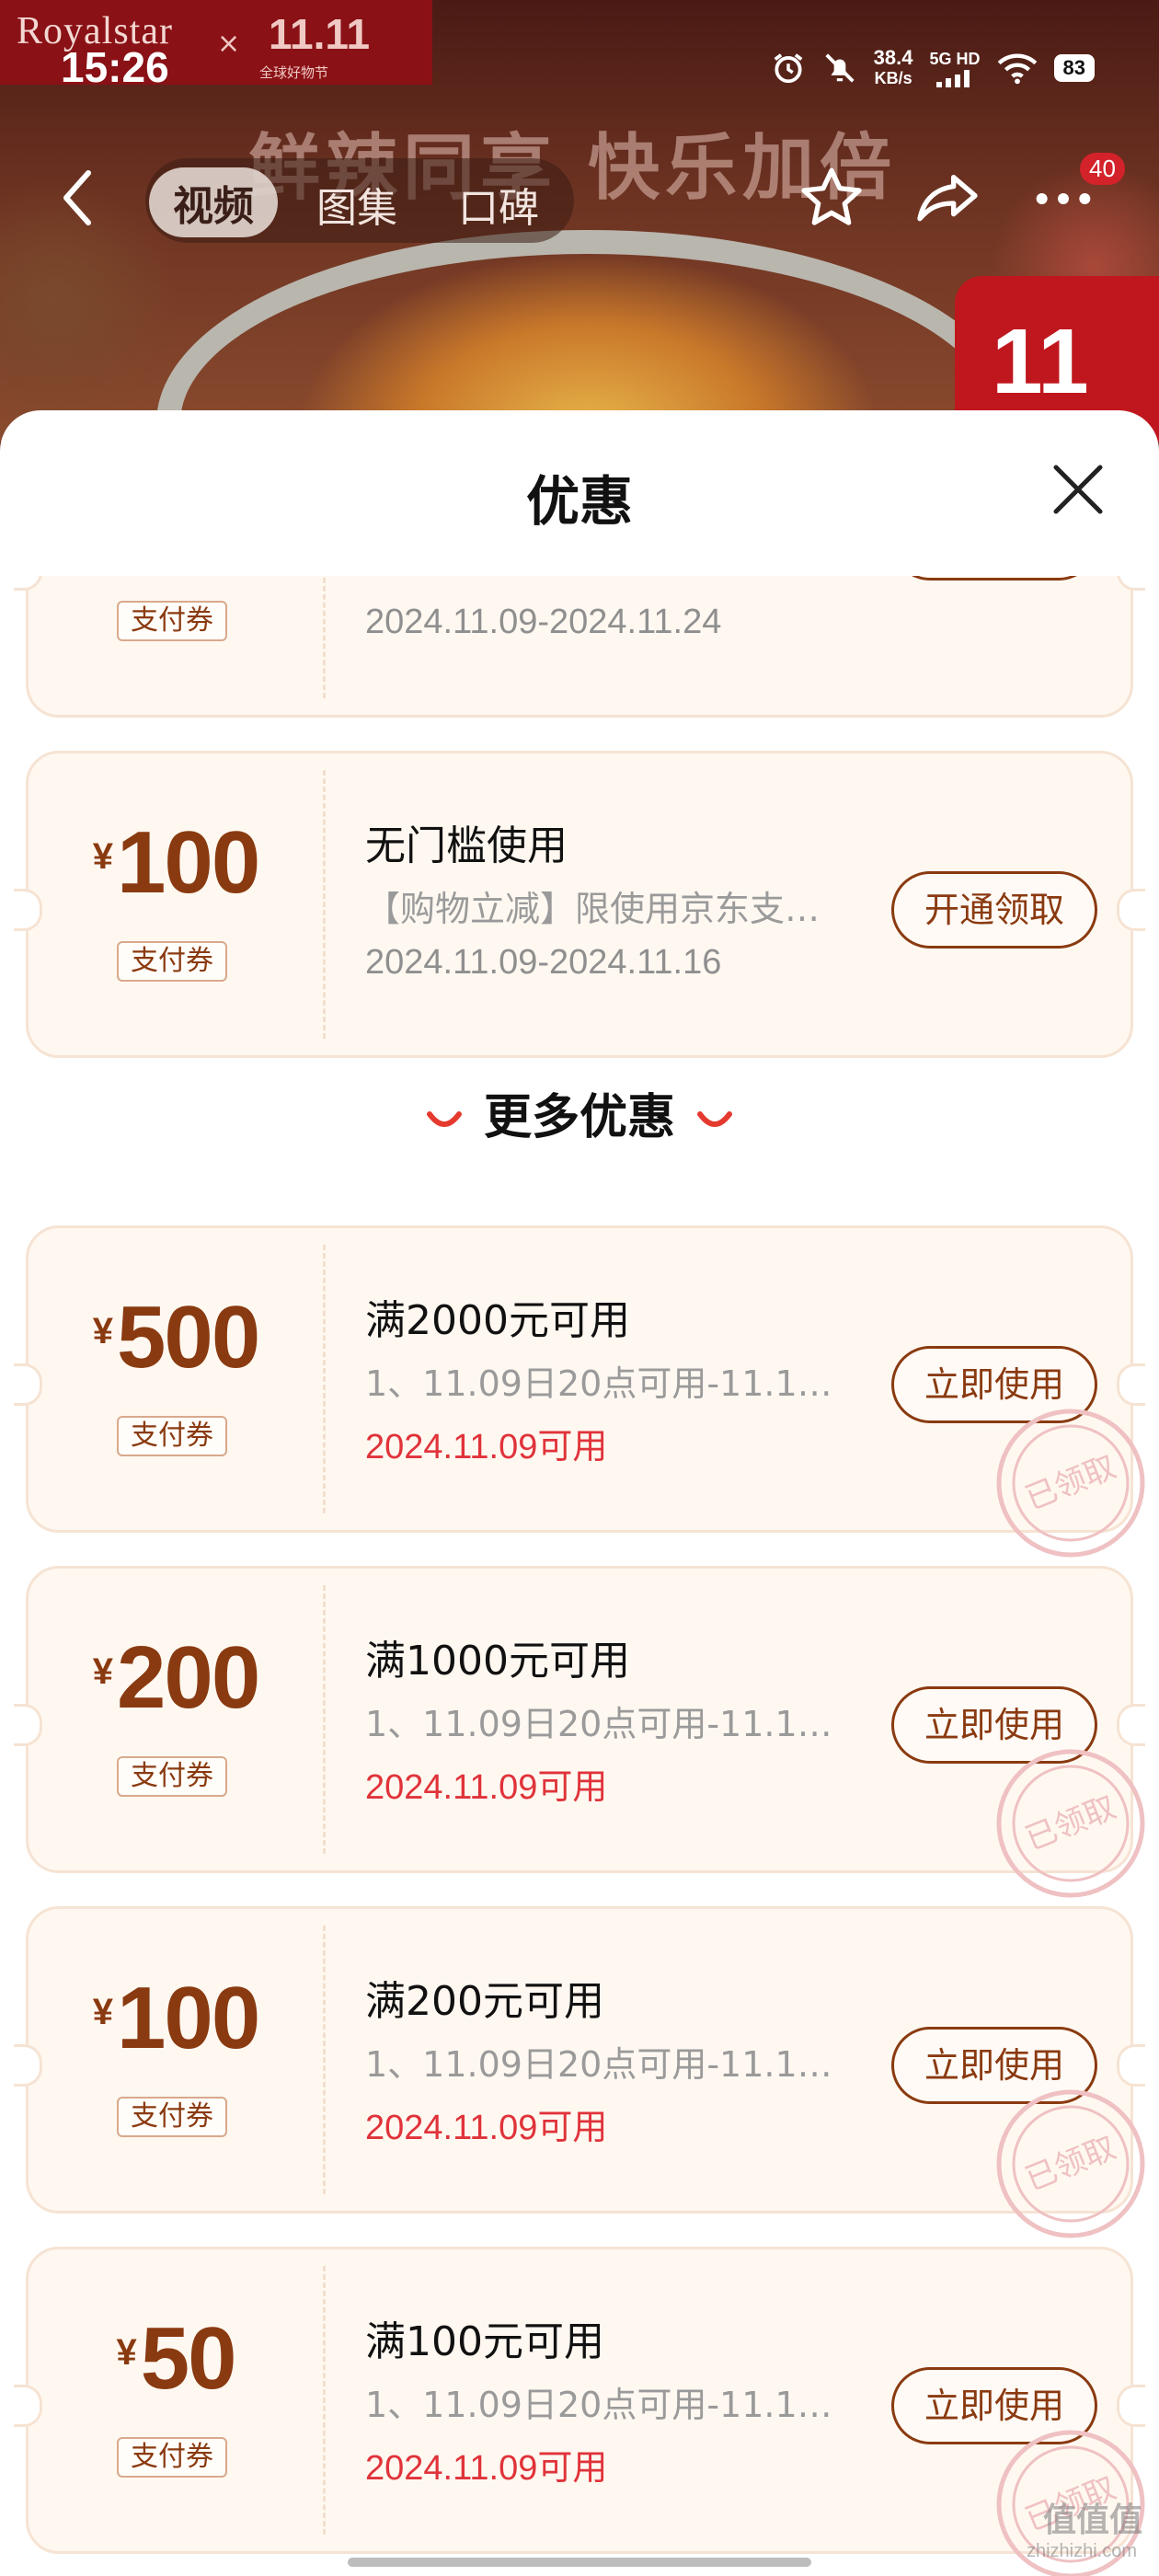 This screenshot has height=2576, width=1159. I want to click on status-icons: 38.4 KB/s 5G HD 83, so click(933, 68).